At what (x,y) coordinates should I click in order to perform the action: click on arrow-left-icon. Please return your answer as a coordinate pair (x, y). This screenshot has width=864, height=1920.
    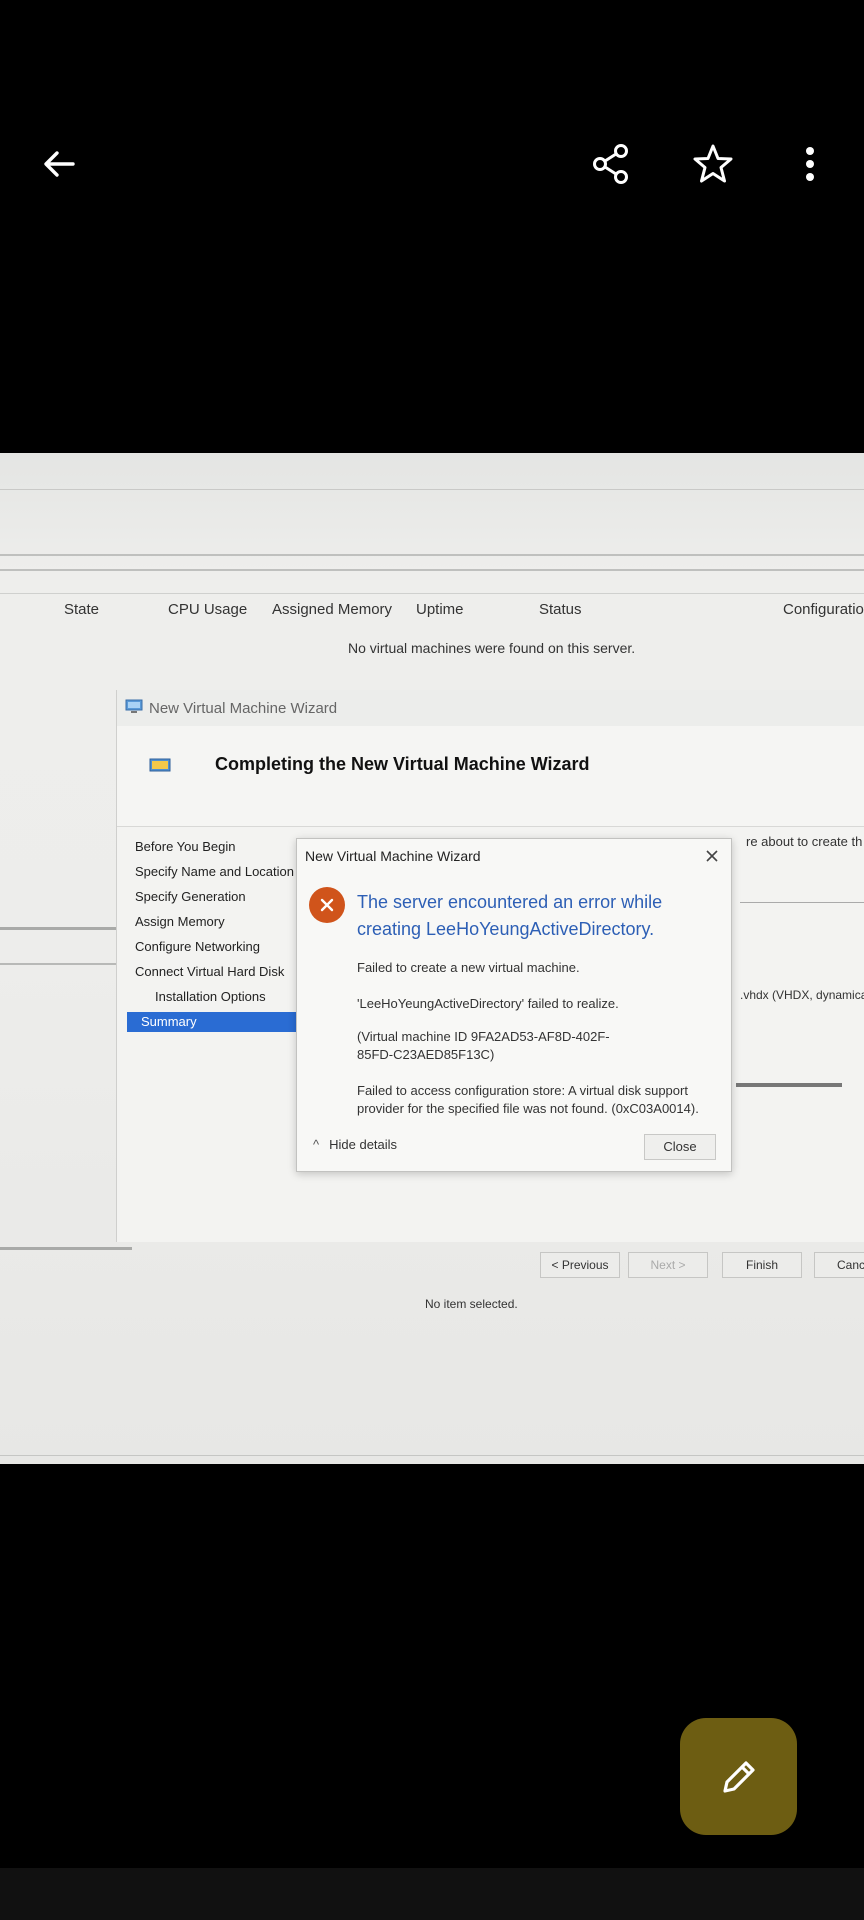
    Looking at the image, I should click on (59, 164).